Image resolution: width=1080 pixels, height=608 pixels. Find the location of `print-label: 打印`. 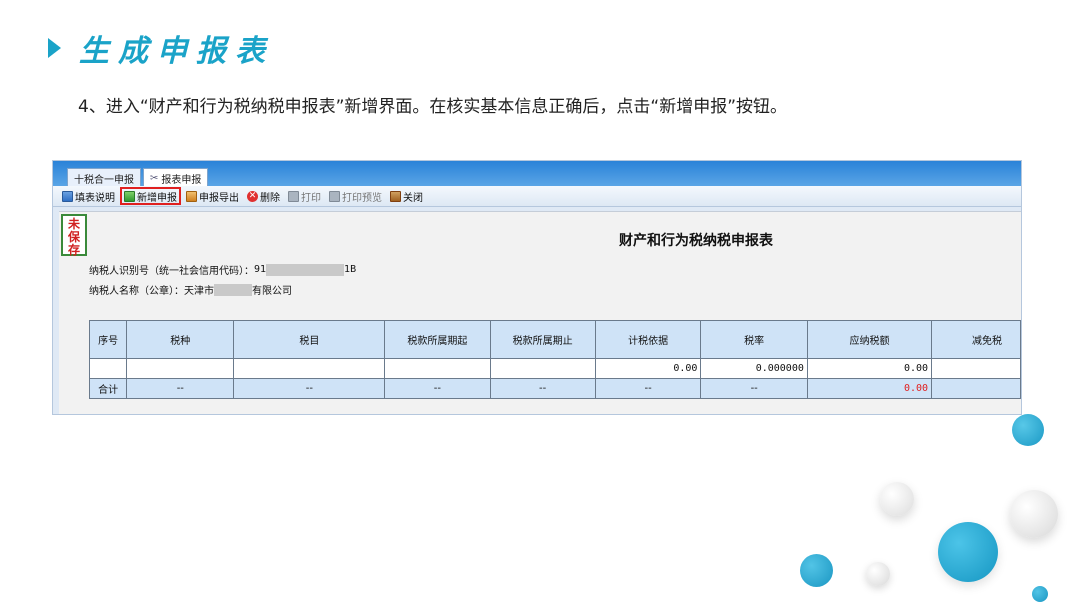

print-label: 打印 is located at coordinates (311, 198).